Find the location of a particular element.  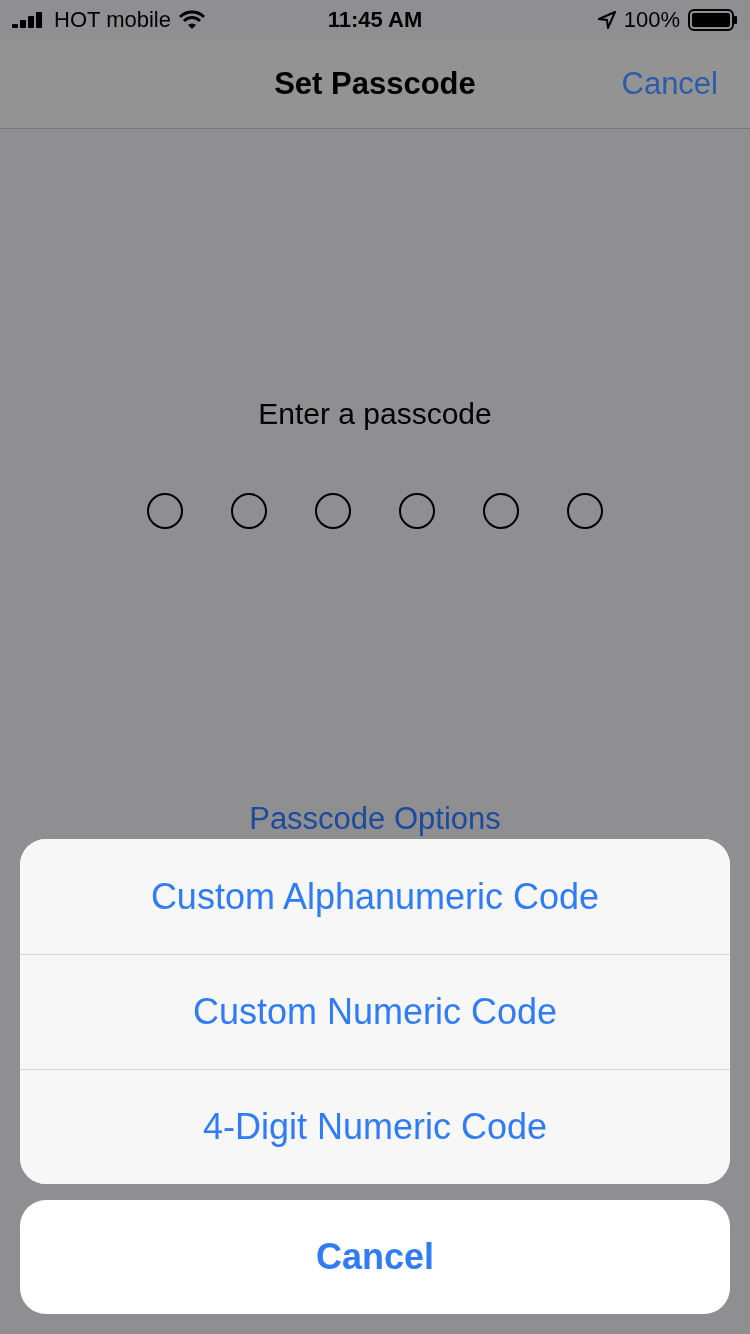

carrier-name: HOT mobile is located at coordinates (112, 20).